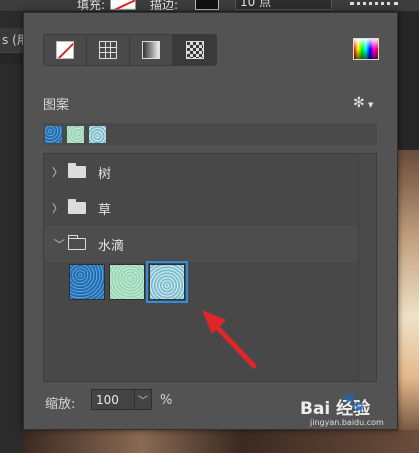 This screenshot has width=419, height=453. I want to click on solid-color-button, so click(108, 50).